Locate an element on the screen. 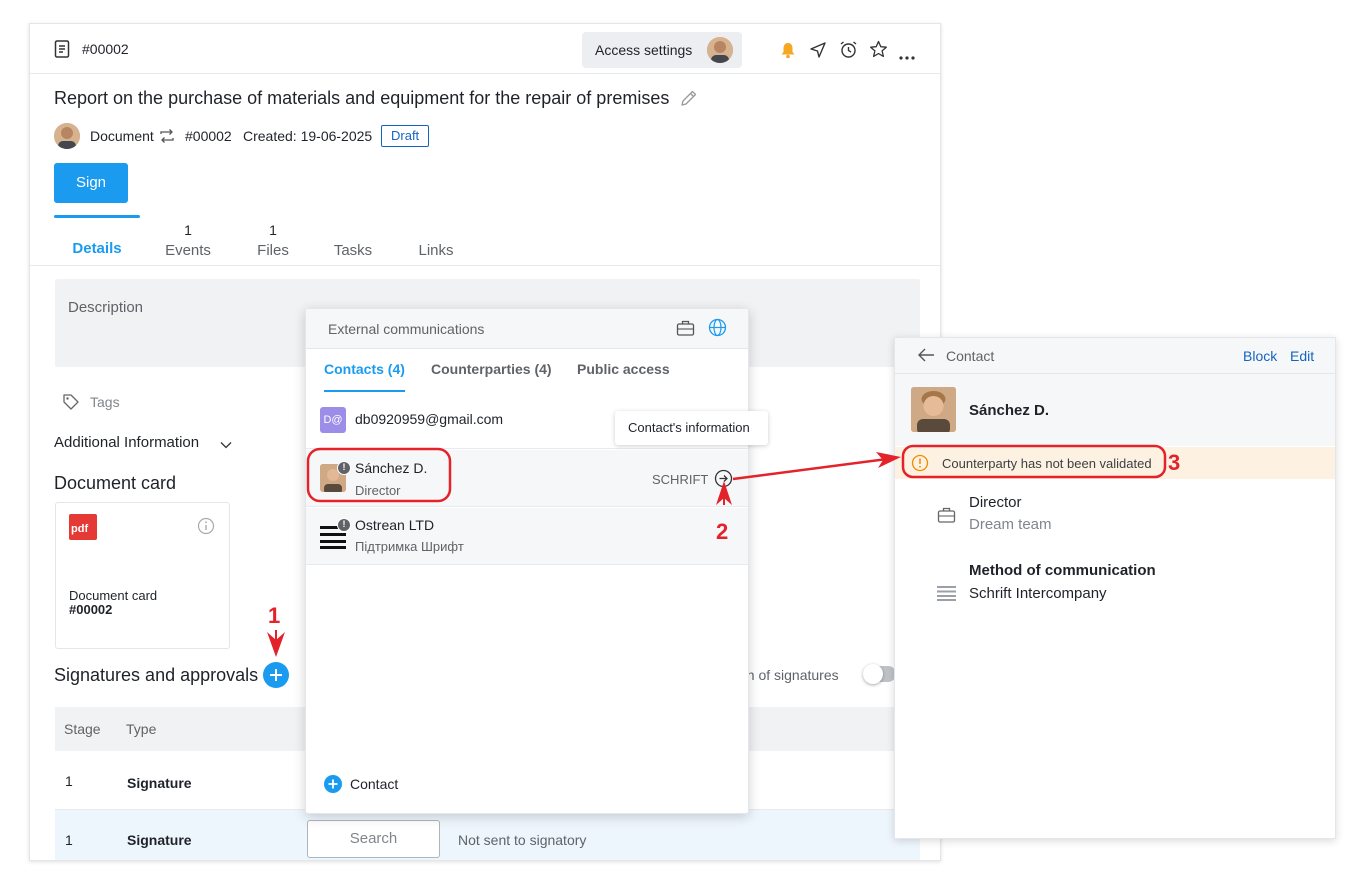 The image size is (1365, 884). contact-name: Sánchez D. is located at coordinates (391, 468).